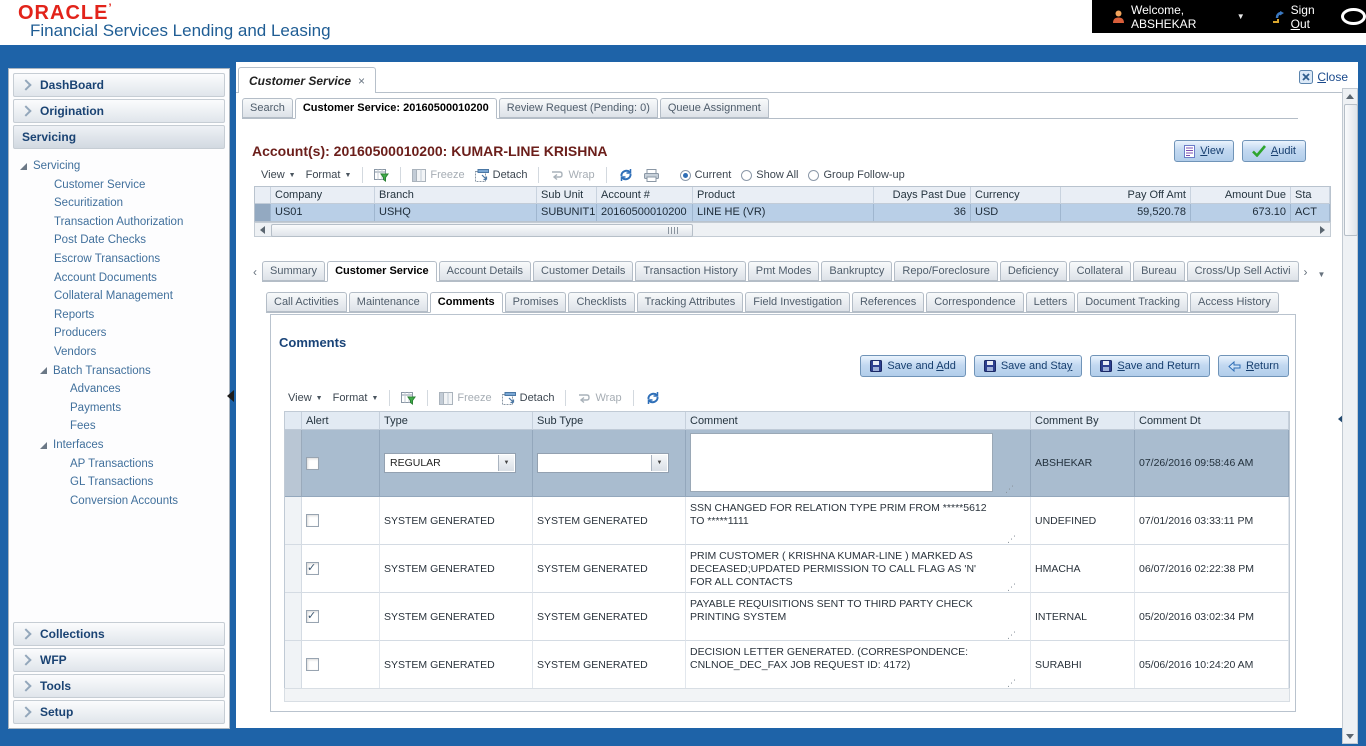  I want to click on user-menu: Welcome, ABSHEKAR ▼, so click(1178, 17).